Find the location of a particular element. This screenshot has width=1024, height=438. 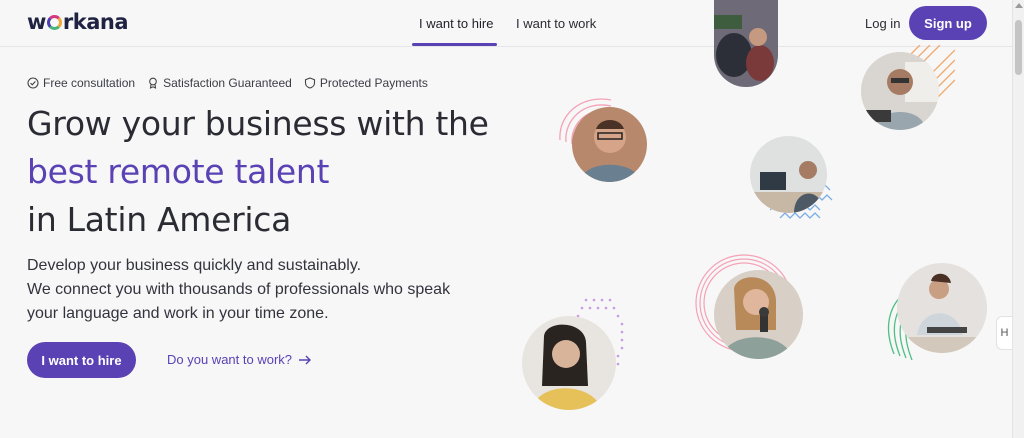

hire-cta-button: I want to hire is located at coordinates (81, 360).